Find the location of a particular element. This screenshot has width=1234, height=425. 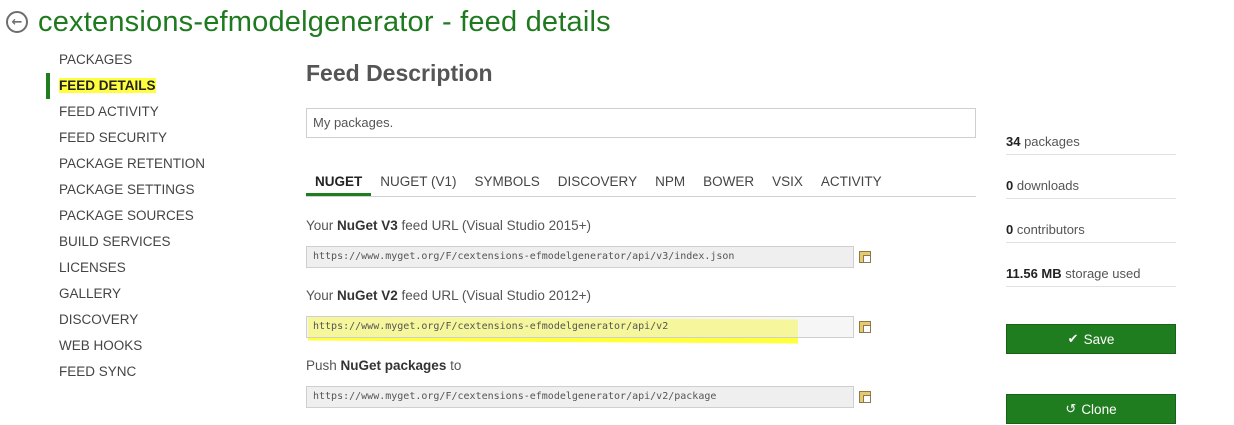

tab-discovery: DISCOVERY is located at coordinates (597, 184).